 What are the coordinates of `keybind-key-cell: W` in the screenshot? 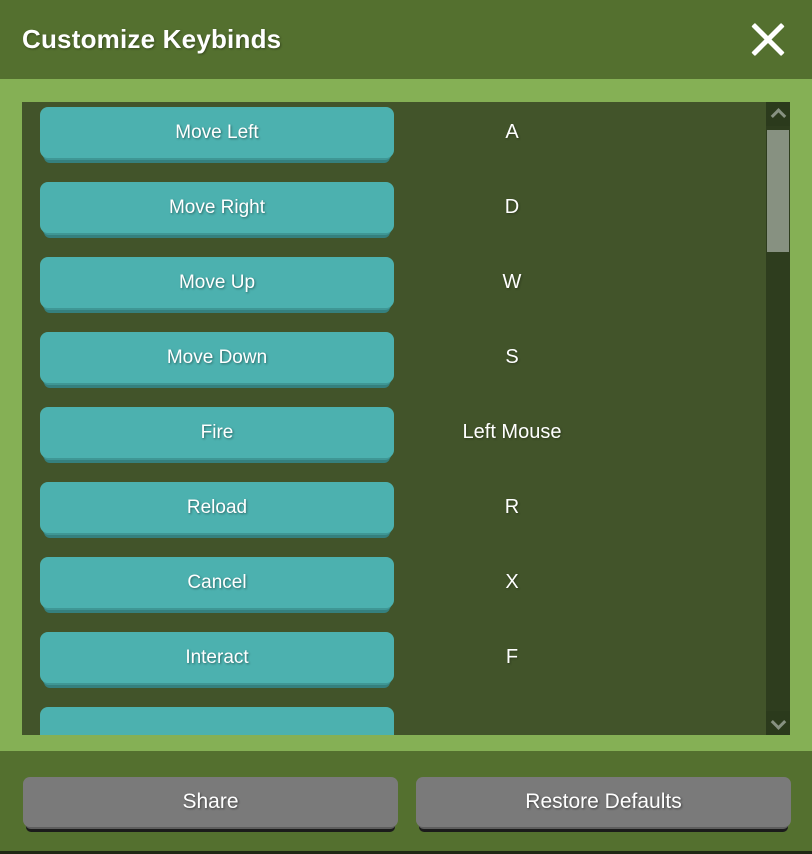 It's located at (592, 273).